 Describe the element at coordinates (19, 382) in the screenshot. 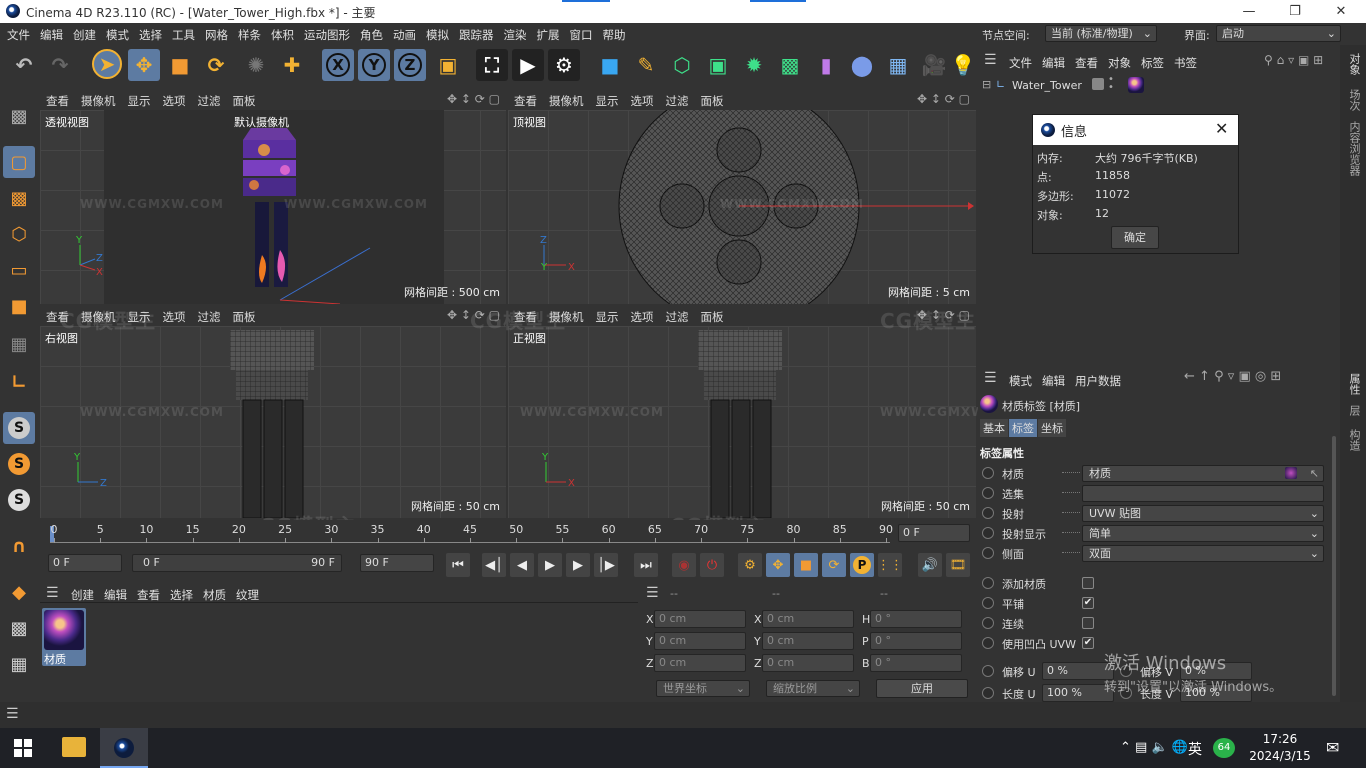

I see `axis-mode-icon: ∟` at that location.